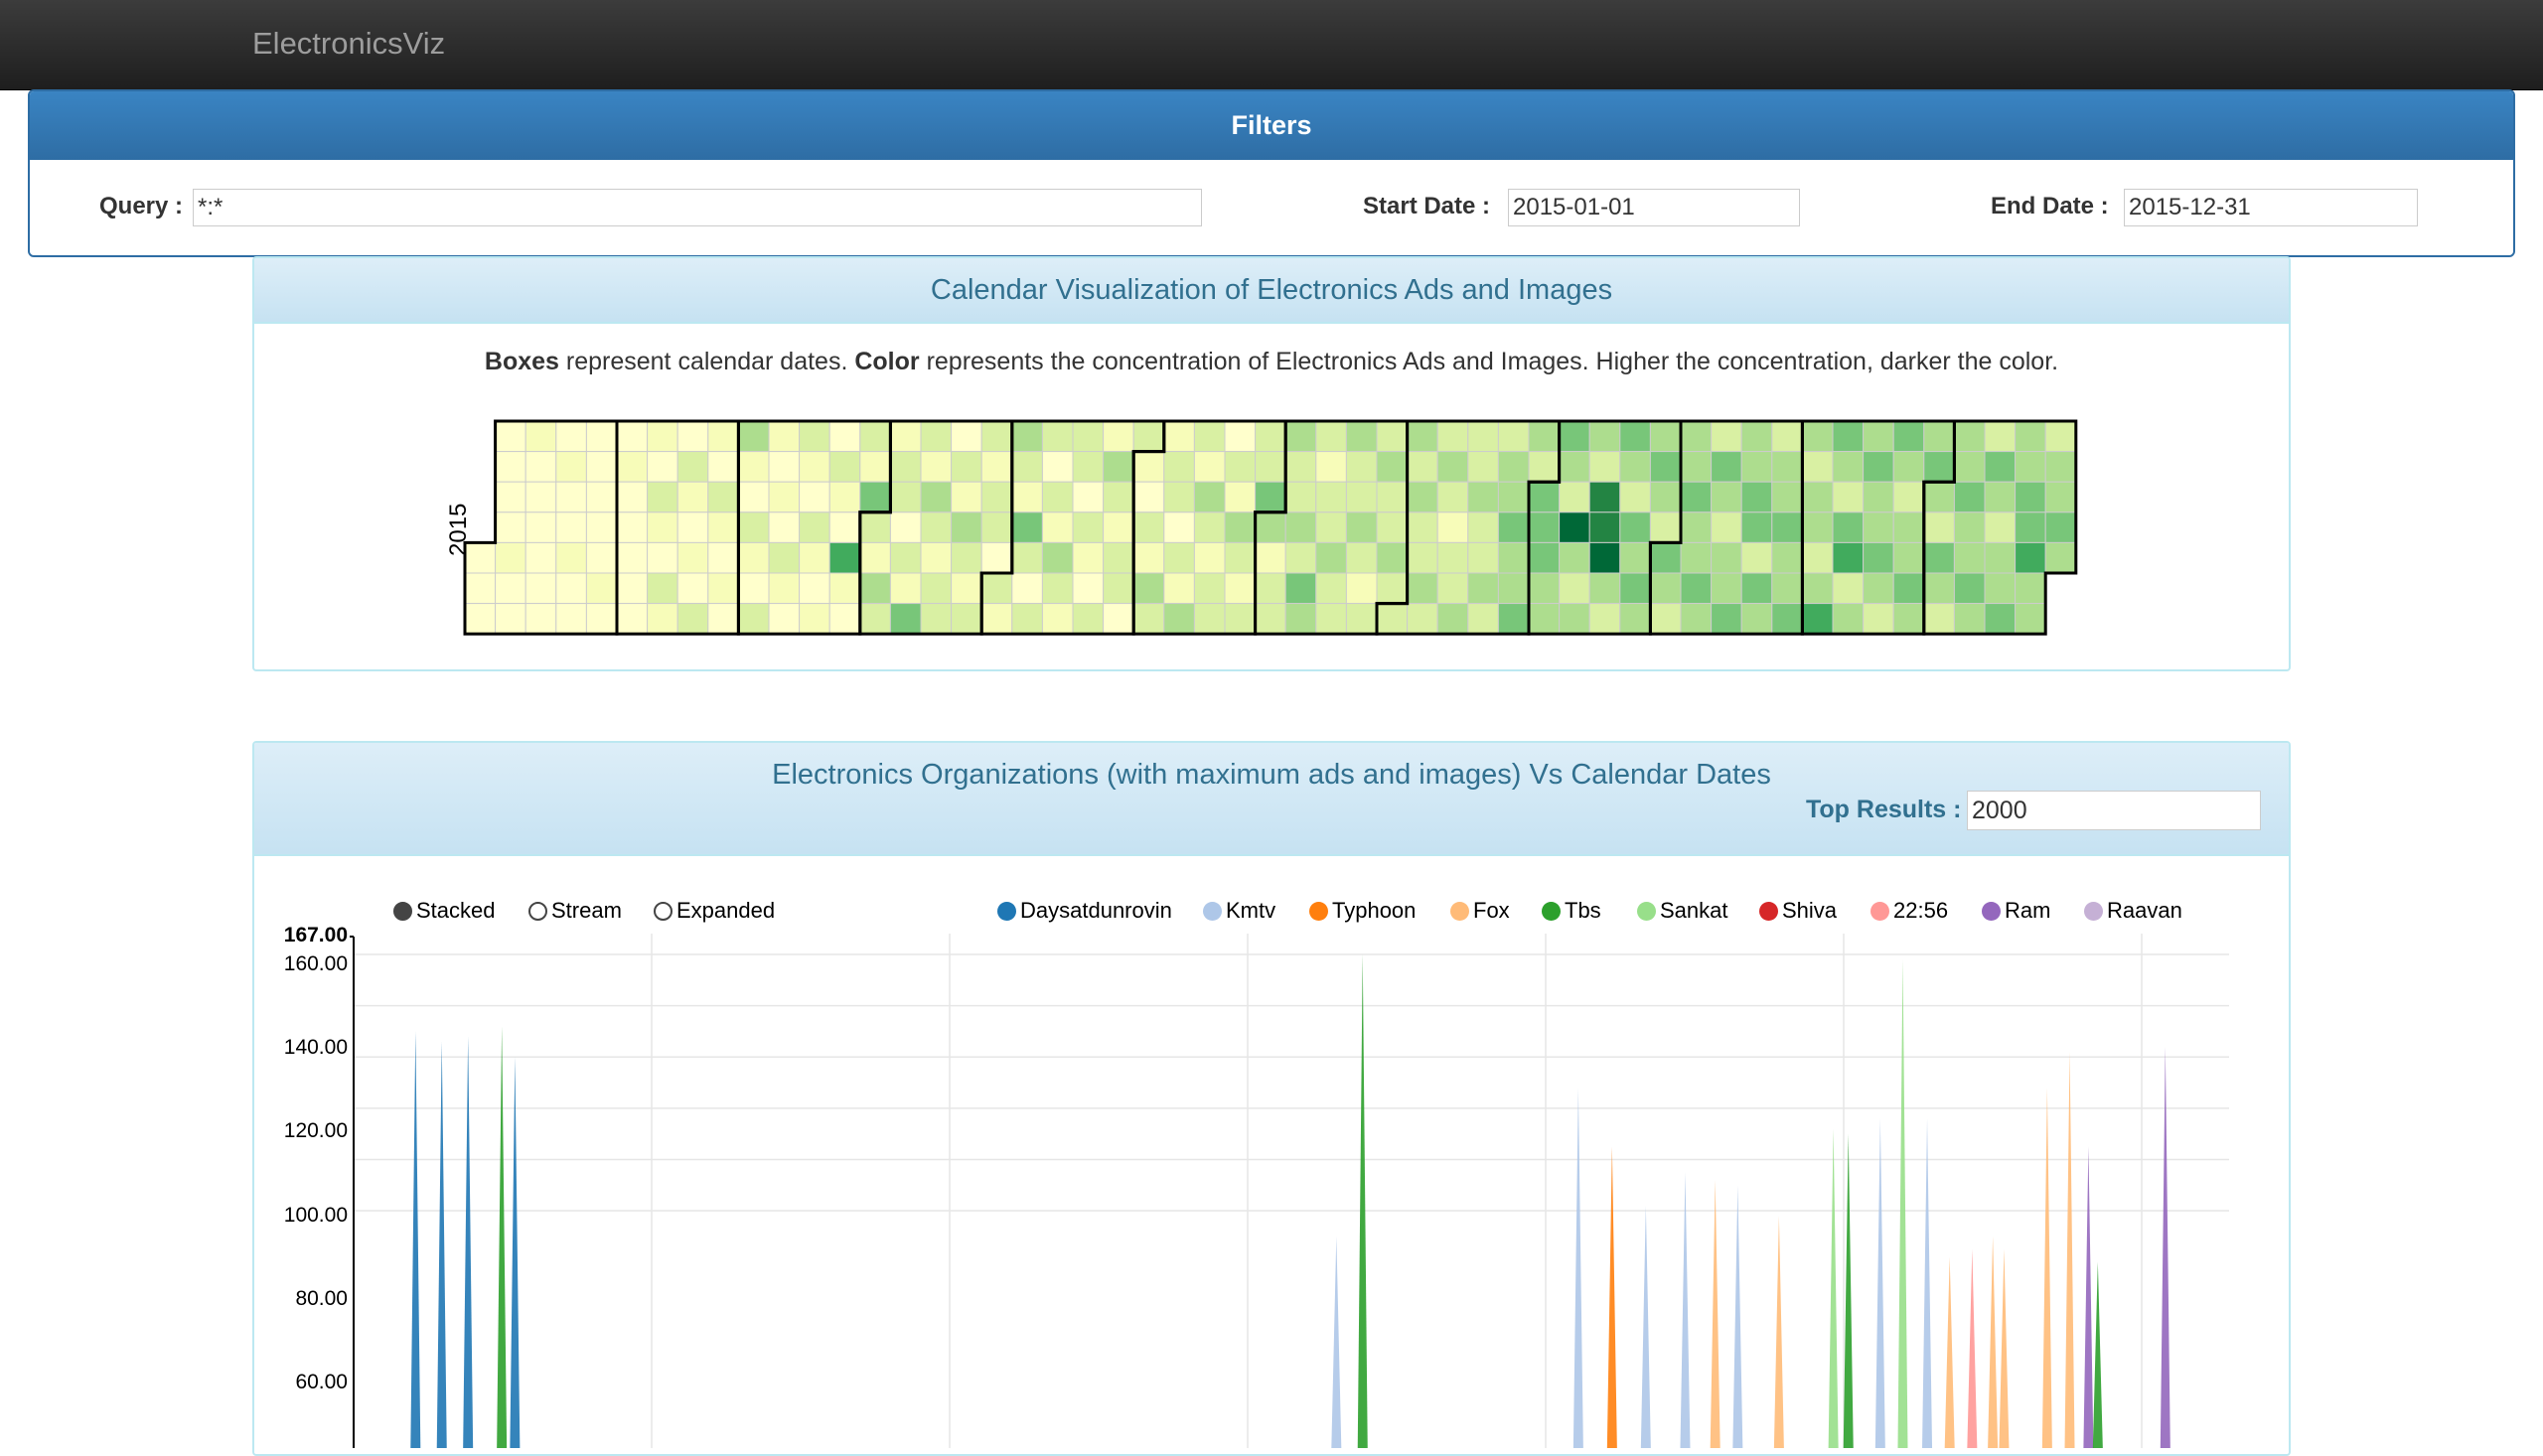 The image size is (2543, 1456). What do you see at coordinates (1362, 911) in the screenshot?
I see `legend-item: Typhoon` at bounding box center [1362, 911].